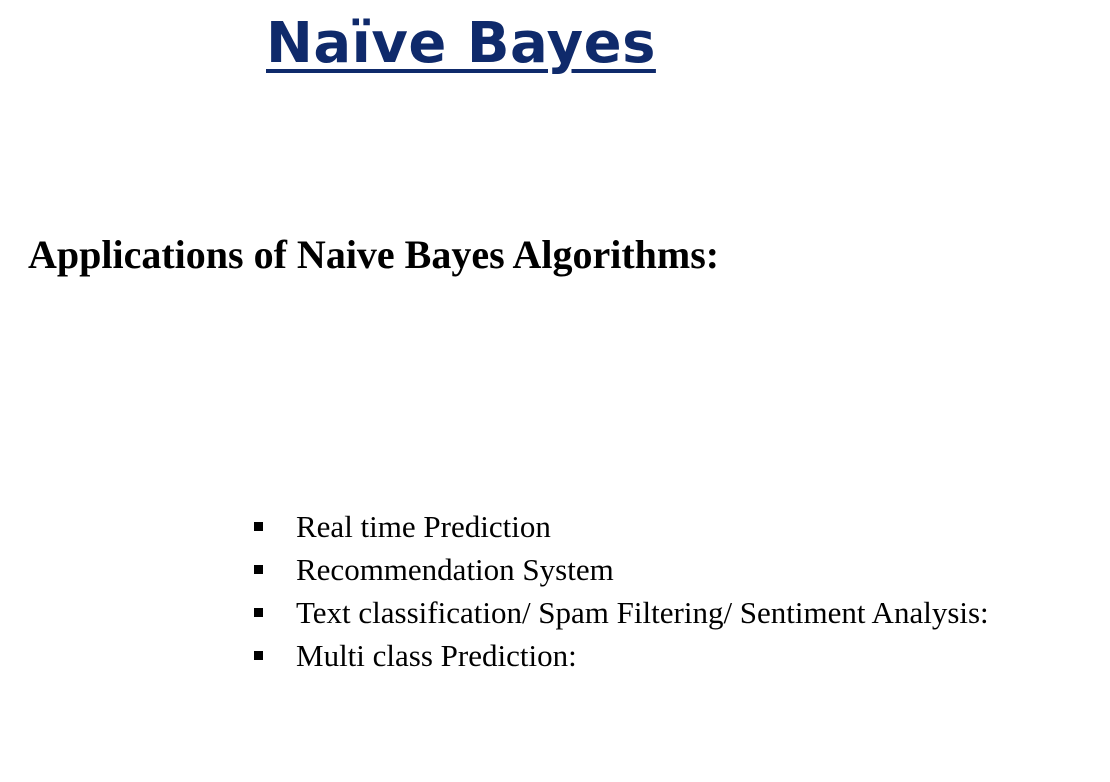 The width and height of the screenshot is (1110, 782). Describe the element at coordinates (423, 526) in the screenshot. I see `bullet-text: Real time Prediction` at that location.